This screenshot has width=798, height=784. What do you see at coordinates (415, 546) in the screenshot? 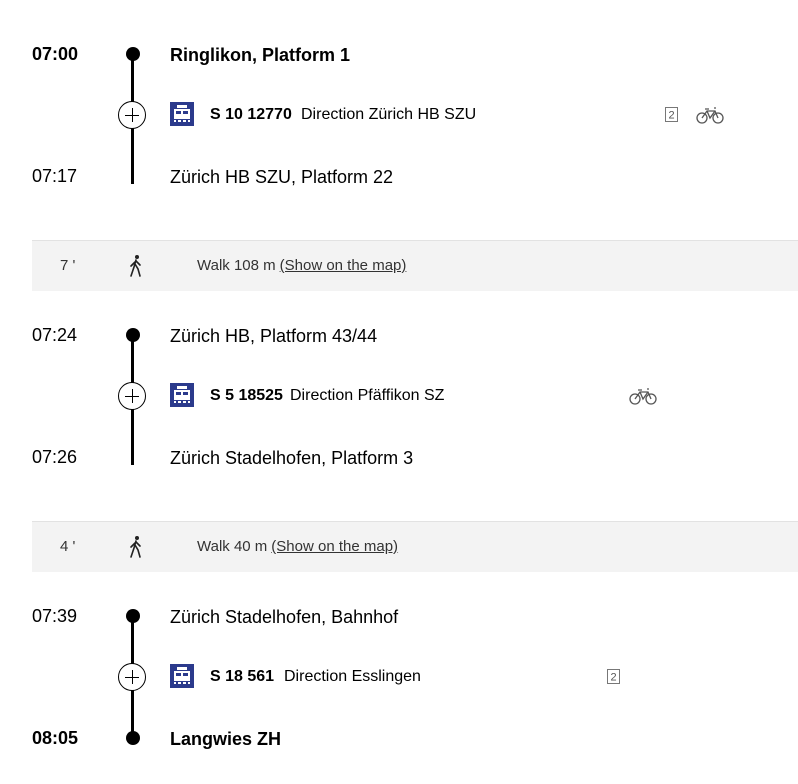
I see `walk-transfer-2: 4 ' Walk 40 m (Show on the map)` at bounding box center [415, 546].